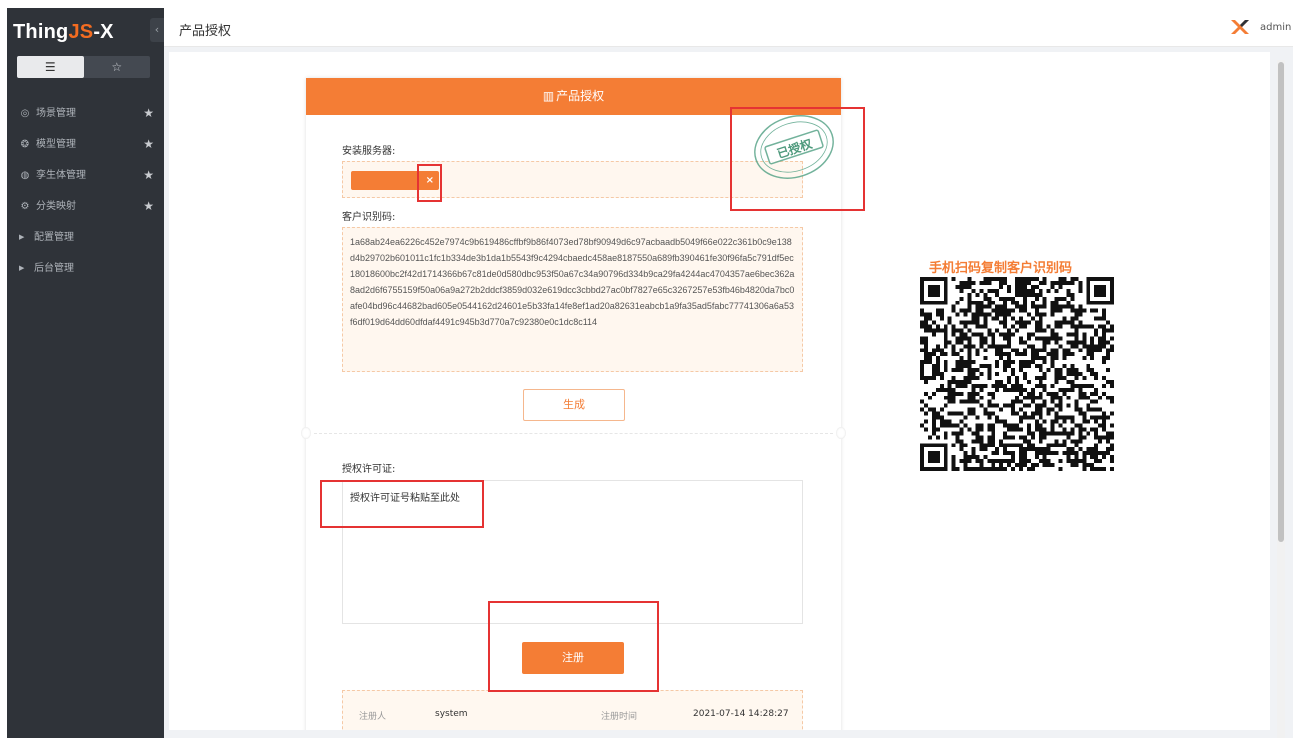 The width and height of the screenshot is (1293, 738). Describe the element at coordinates (573, 646) in the screenshot. I see `annotation-register-box` at that location.